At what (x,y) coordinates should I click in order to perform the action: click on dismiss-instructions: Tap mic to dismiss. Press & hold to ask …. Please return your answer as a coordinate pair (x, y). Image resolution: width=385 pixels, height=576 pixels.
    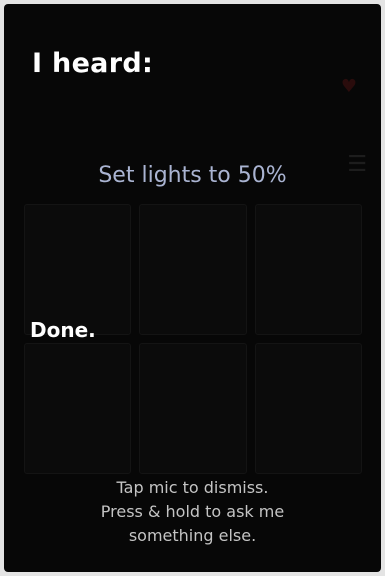
    Looking at the image, I should click on (192, 512).